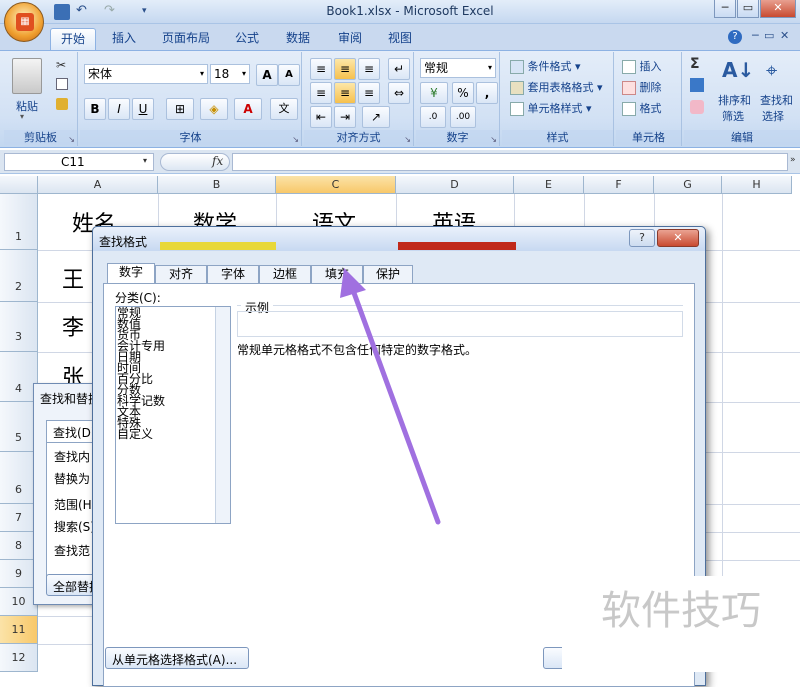 This screenshot has width=800, height=687. Describe the element at coordinates (95, 109) in the screenshot. I see `bold-button: B` at that location.